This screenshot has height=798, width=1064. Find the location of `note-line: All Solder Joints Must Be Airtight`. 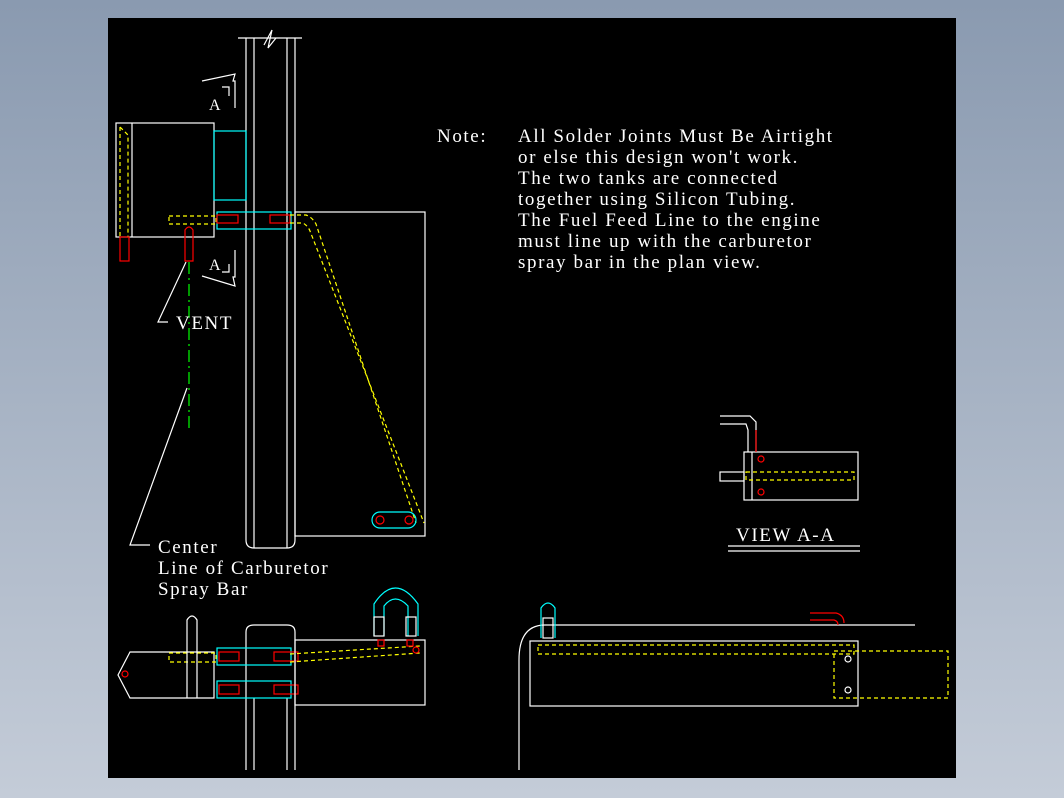

note-line: All Solder Joints Must Be Airtight is located at coordinates (676, 136).